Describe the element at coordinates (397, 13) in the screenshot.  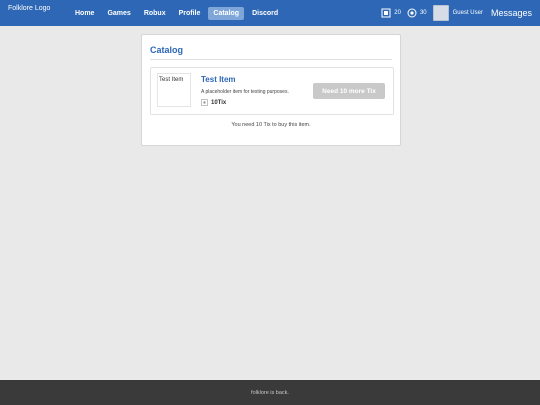
I see `robux-balance: 20` at that location.